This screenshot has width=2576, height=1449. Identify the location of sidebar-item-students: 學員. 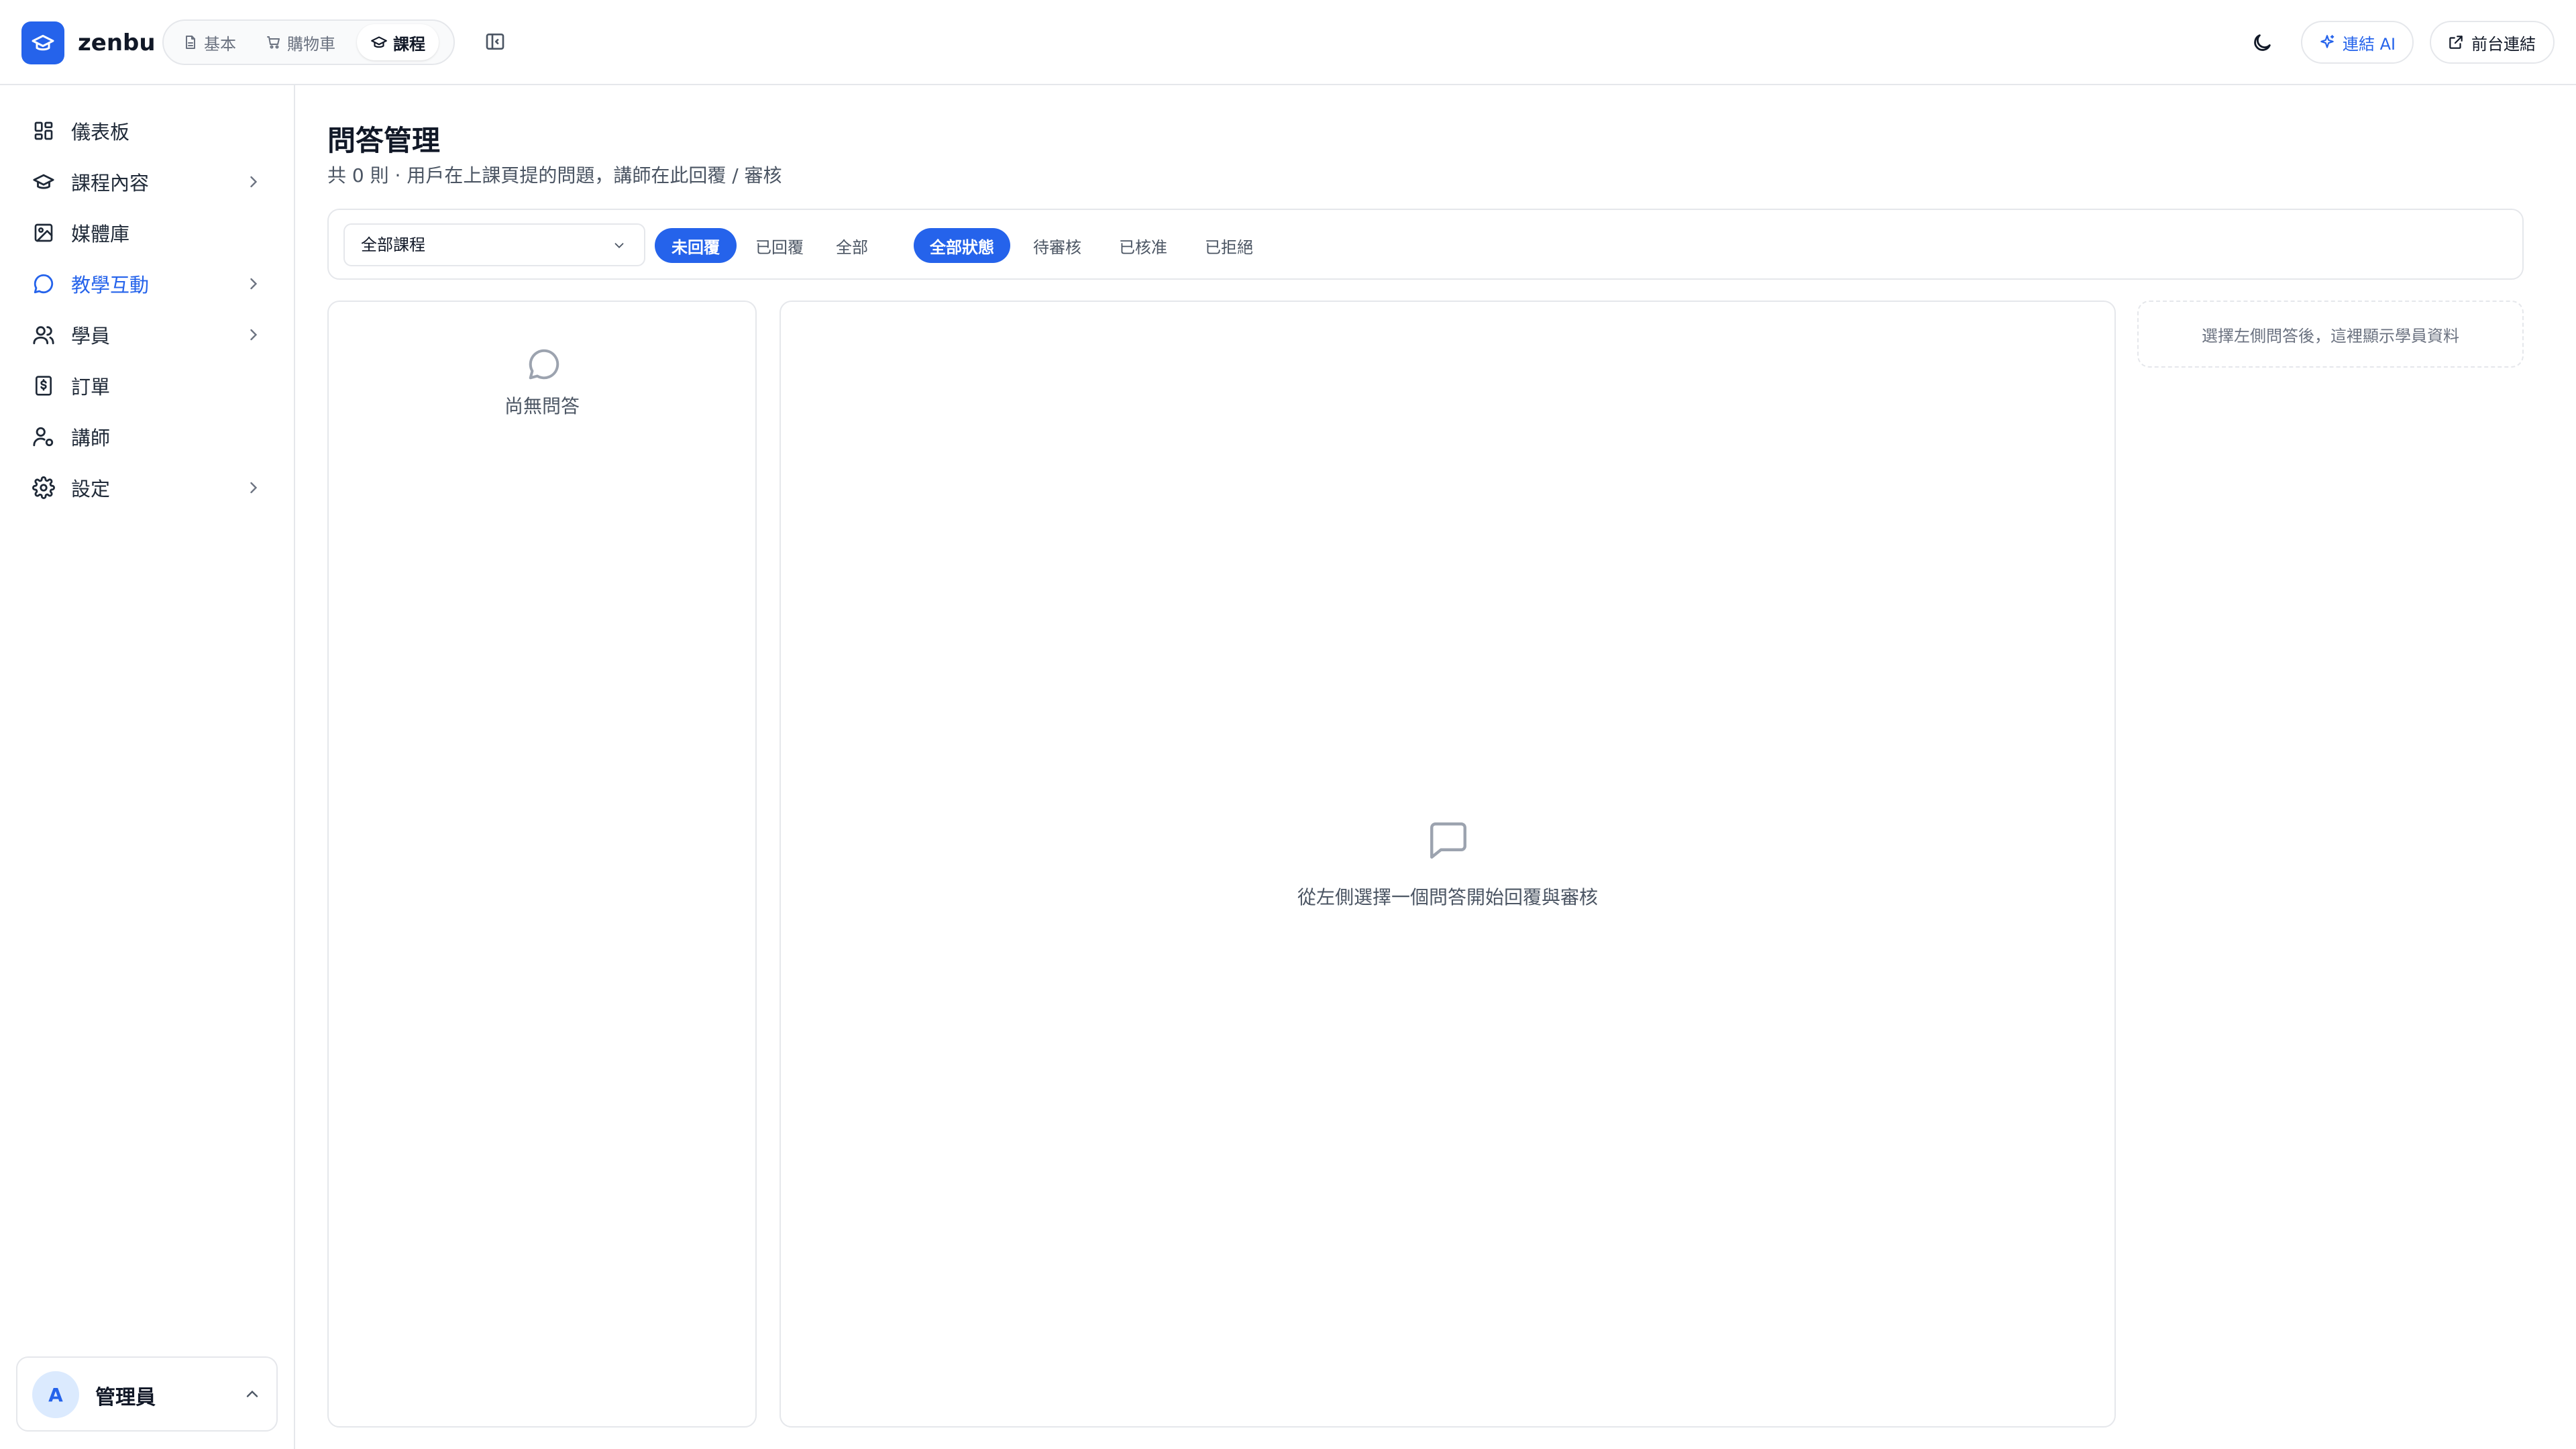
(147, 334).